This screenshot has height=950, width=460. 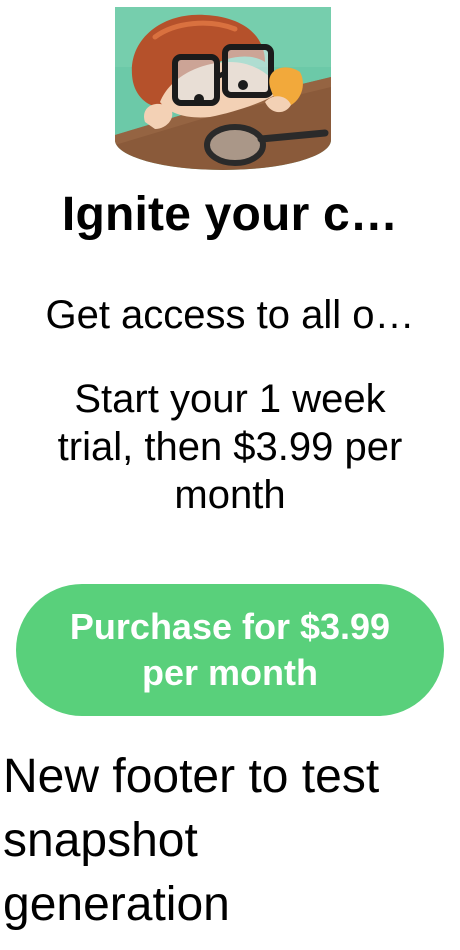 I want to click on purchase-button-label: per month, so click(x=230, y=672).